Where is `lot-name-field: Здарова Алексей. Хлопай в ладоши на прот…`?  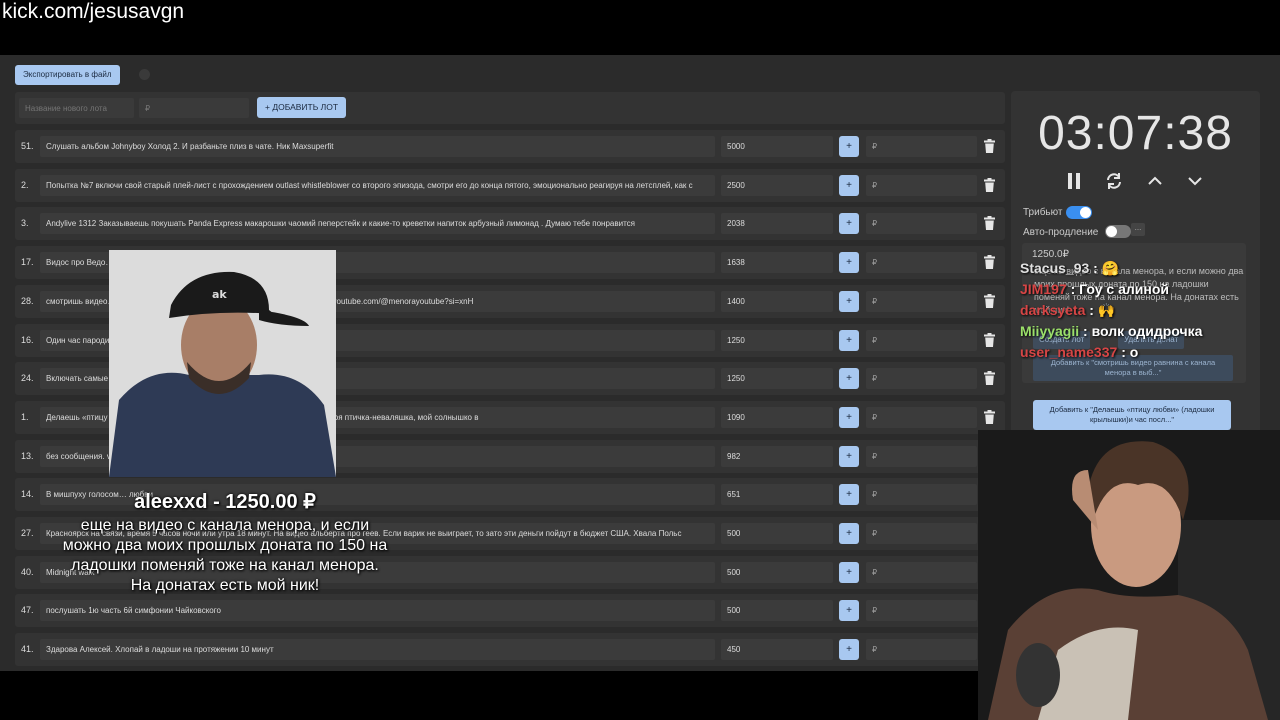
lot-name-field: Здарова Алексей. Хлопай в ладоши на прот… is located at coordinates (377, 650).